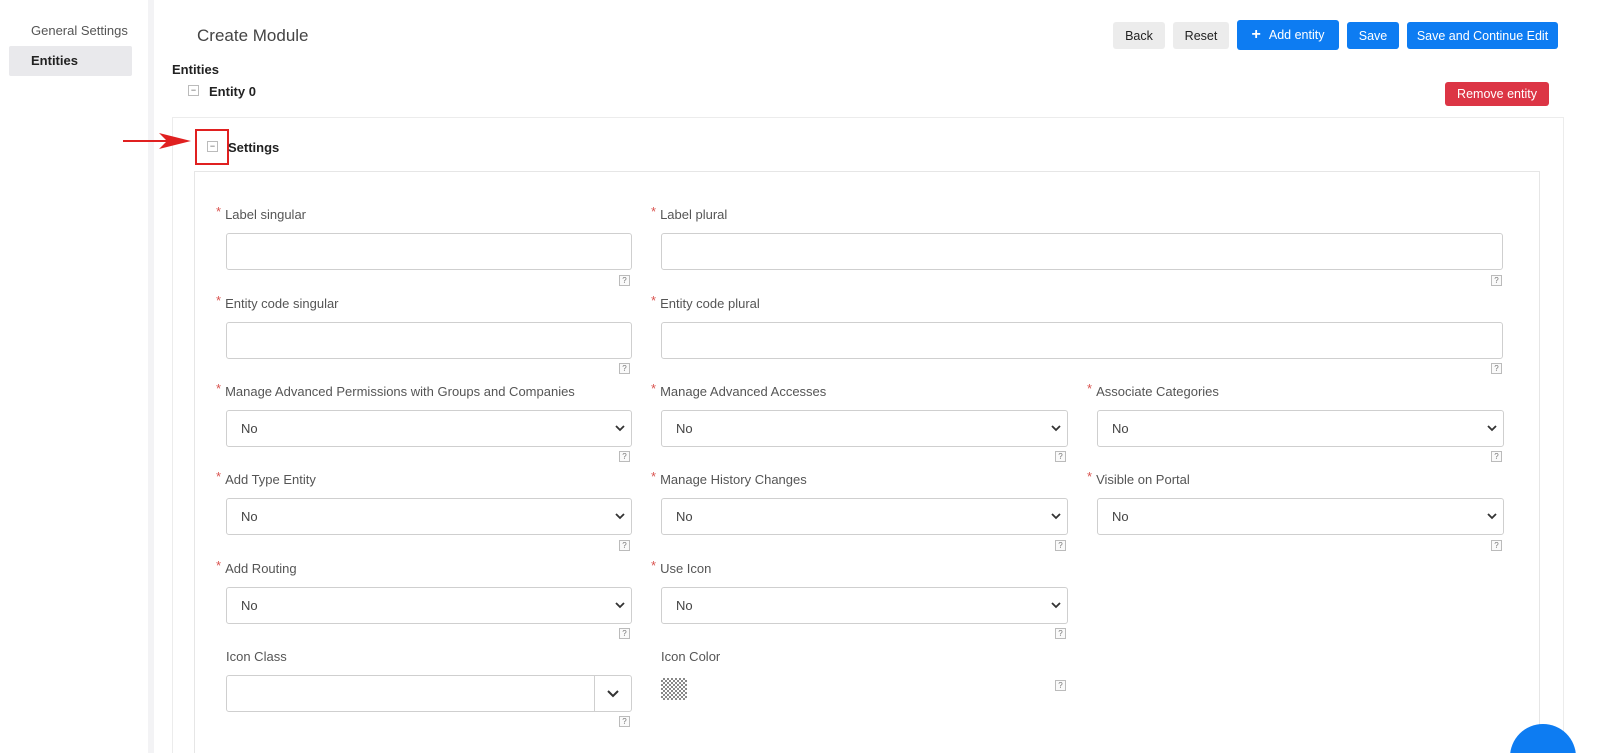 This screenshot has height=753, width=1600. Describe the element at coordinates (864, 516) in the screenshot. I see `history-changes-select: No` at that location.